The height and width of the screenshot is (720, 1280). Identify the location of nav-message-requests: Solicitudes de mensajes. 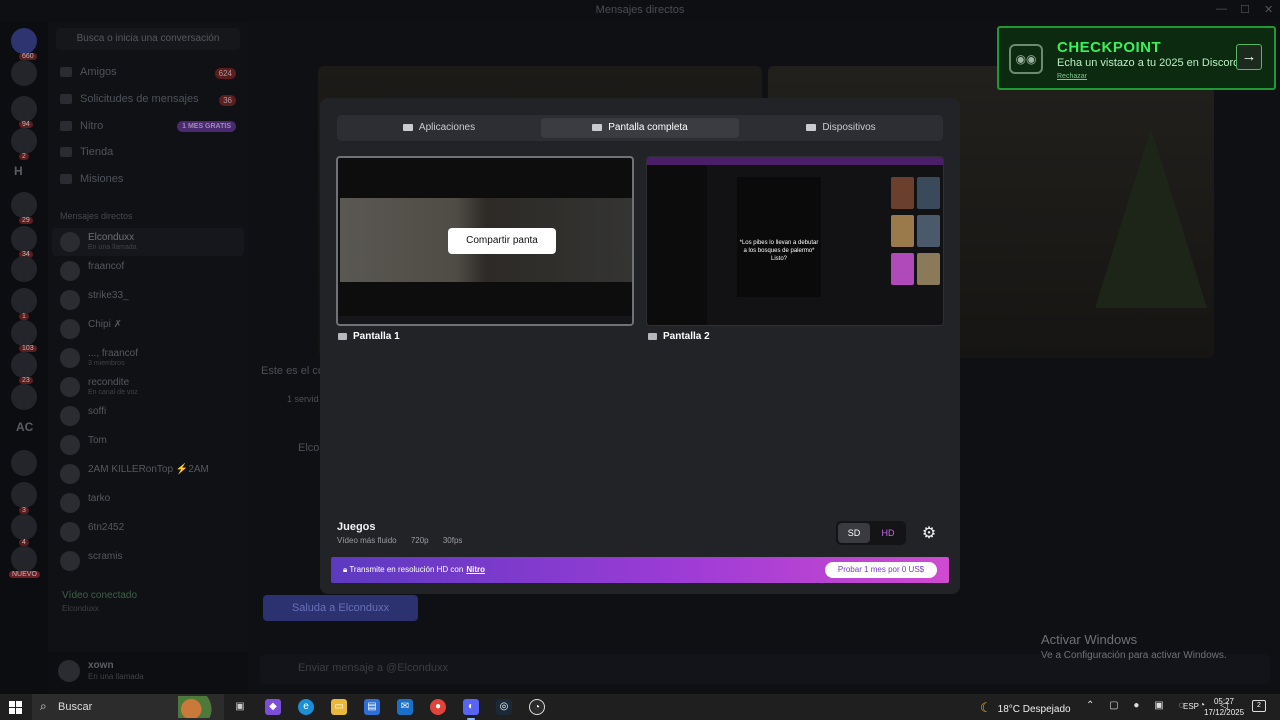
(129, 99).